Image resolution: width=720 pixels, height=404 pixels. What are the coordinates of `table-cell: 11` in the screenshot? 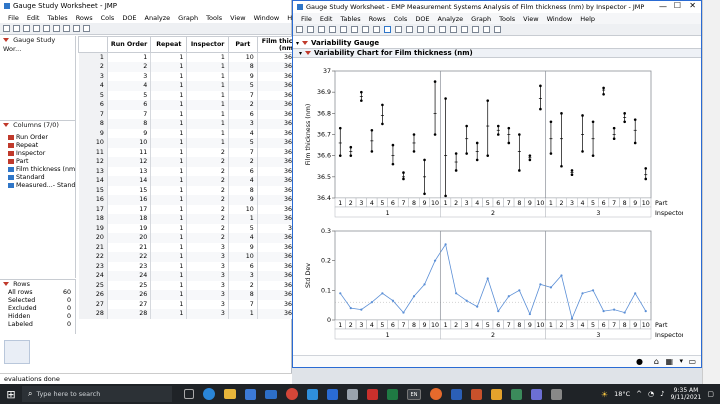 It's located at (129, 152).